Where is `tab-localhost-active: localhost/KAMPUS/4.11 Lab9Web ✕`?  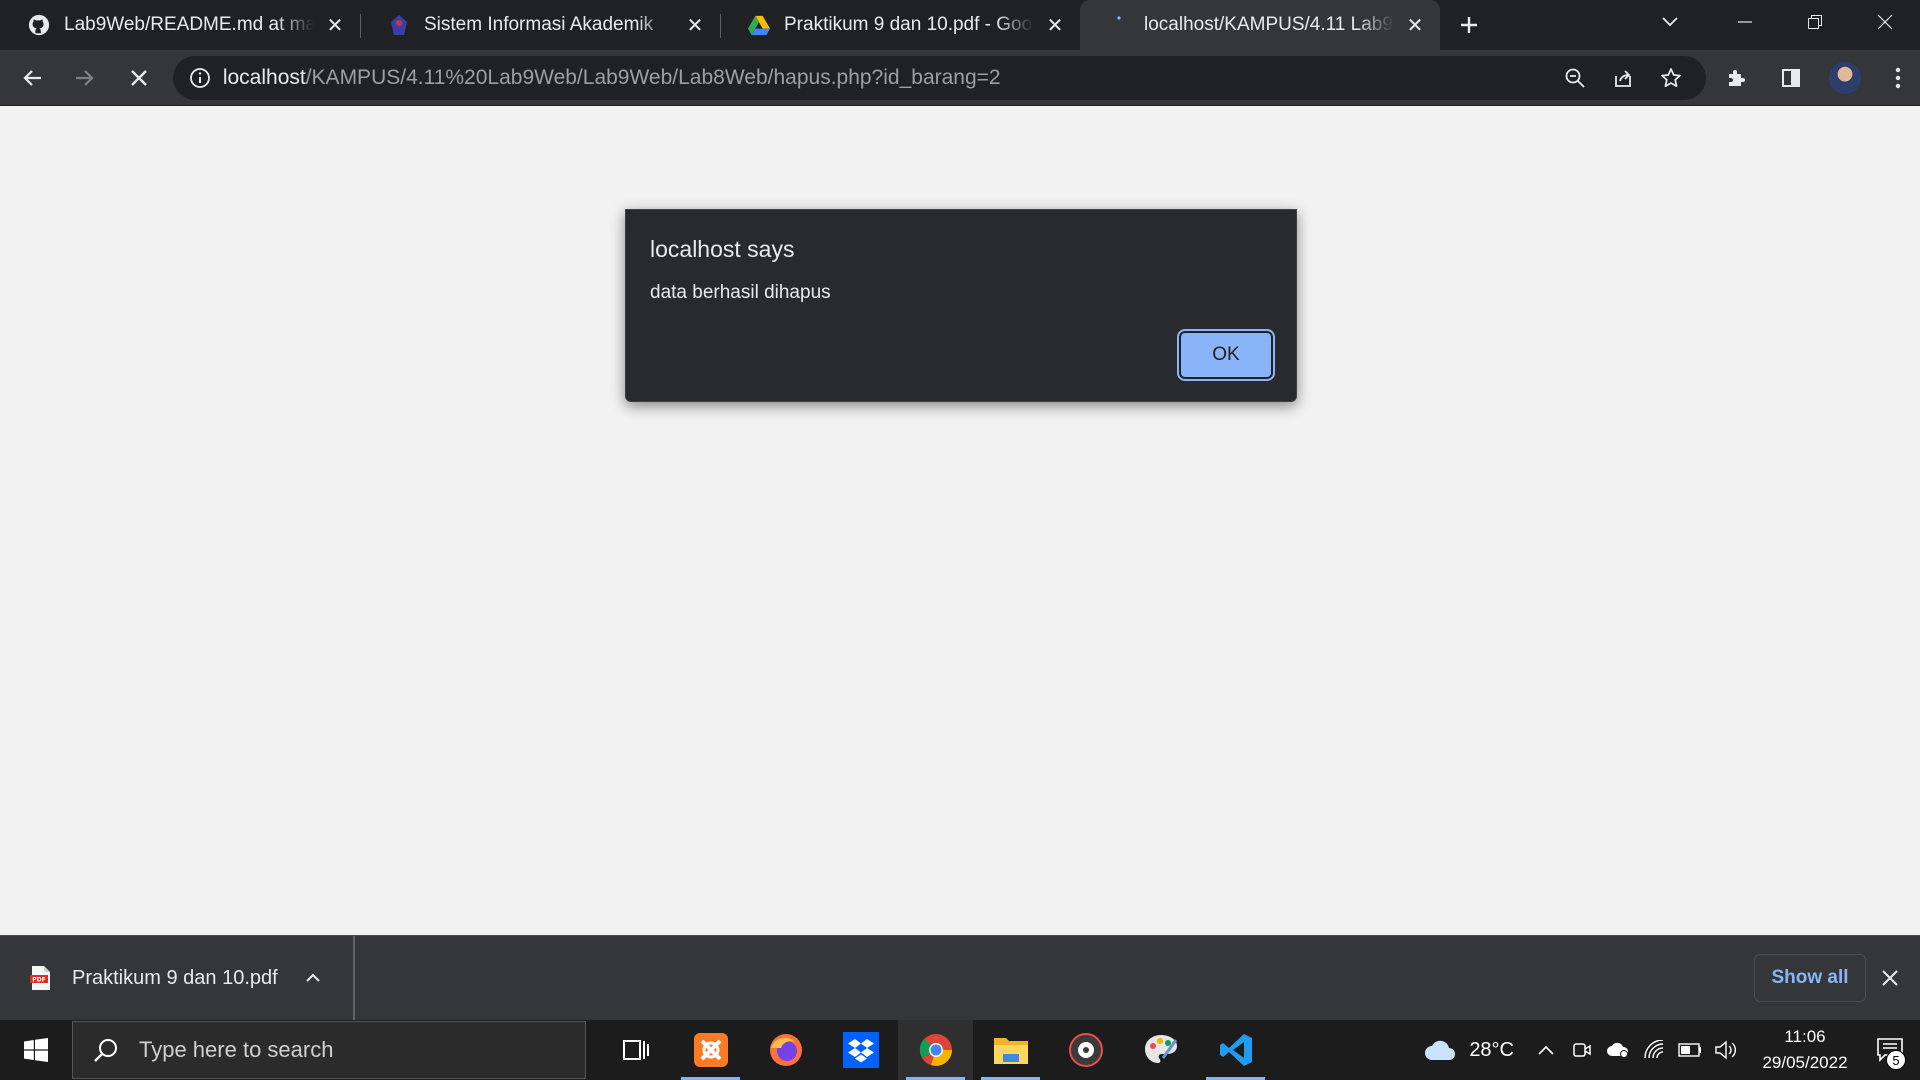
tab-localhost-active: localhost/KAMPUS/4.11 Lab9Web ✕ is located at coordinates (1260, 25).